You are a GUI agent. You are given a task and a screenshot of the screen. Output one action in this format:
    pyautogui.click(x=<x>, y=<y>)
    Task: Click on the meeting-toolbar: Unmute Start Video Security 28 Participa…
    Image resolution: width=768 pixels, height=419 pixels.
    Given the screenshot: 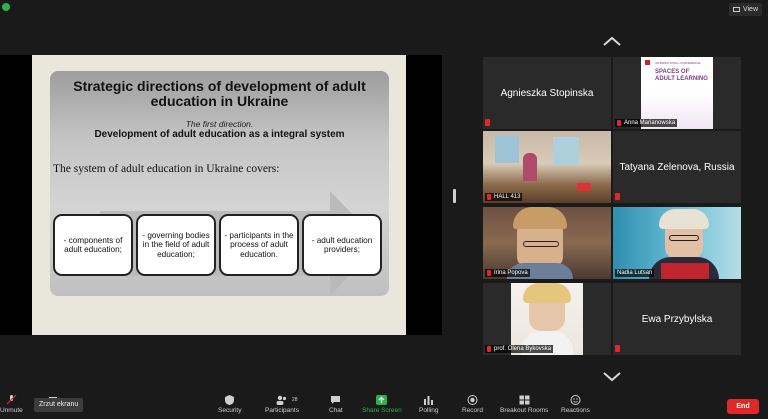 What is the action you would take?
    pyautogui.click(x=384, y=406)
    